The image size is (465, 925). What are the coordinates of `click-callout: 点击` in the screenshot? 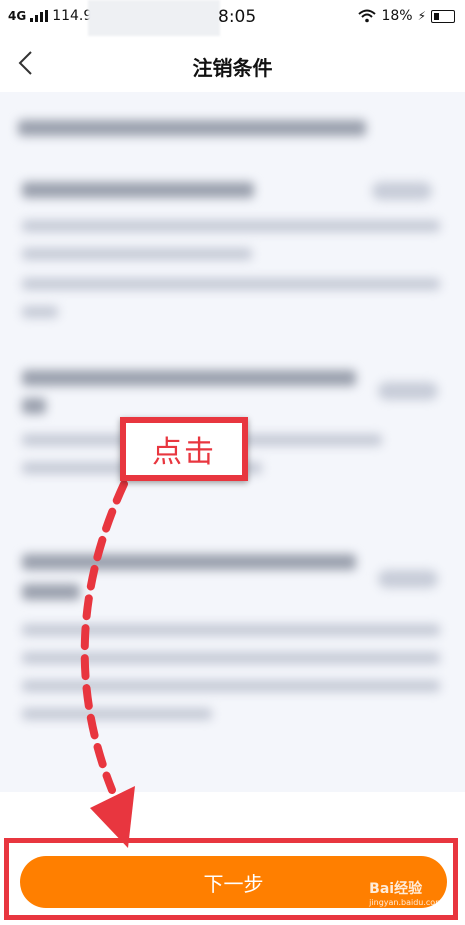 It's located at (184, 449).